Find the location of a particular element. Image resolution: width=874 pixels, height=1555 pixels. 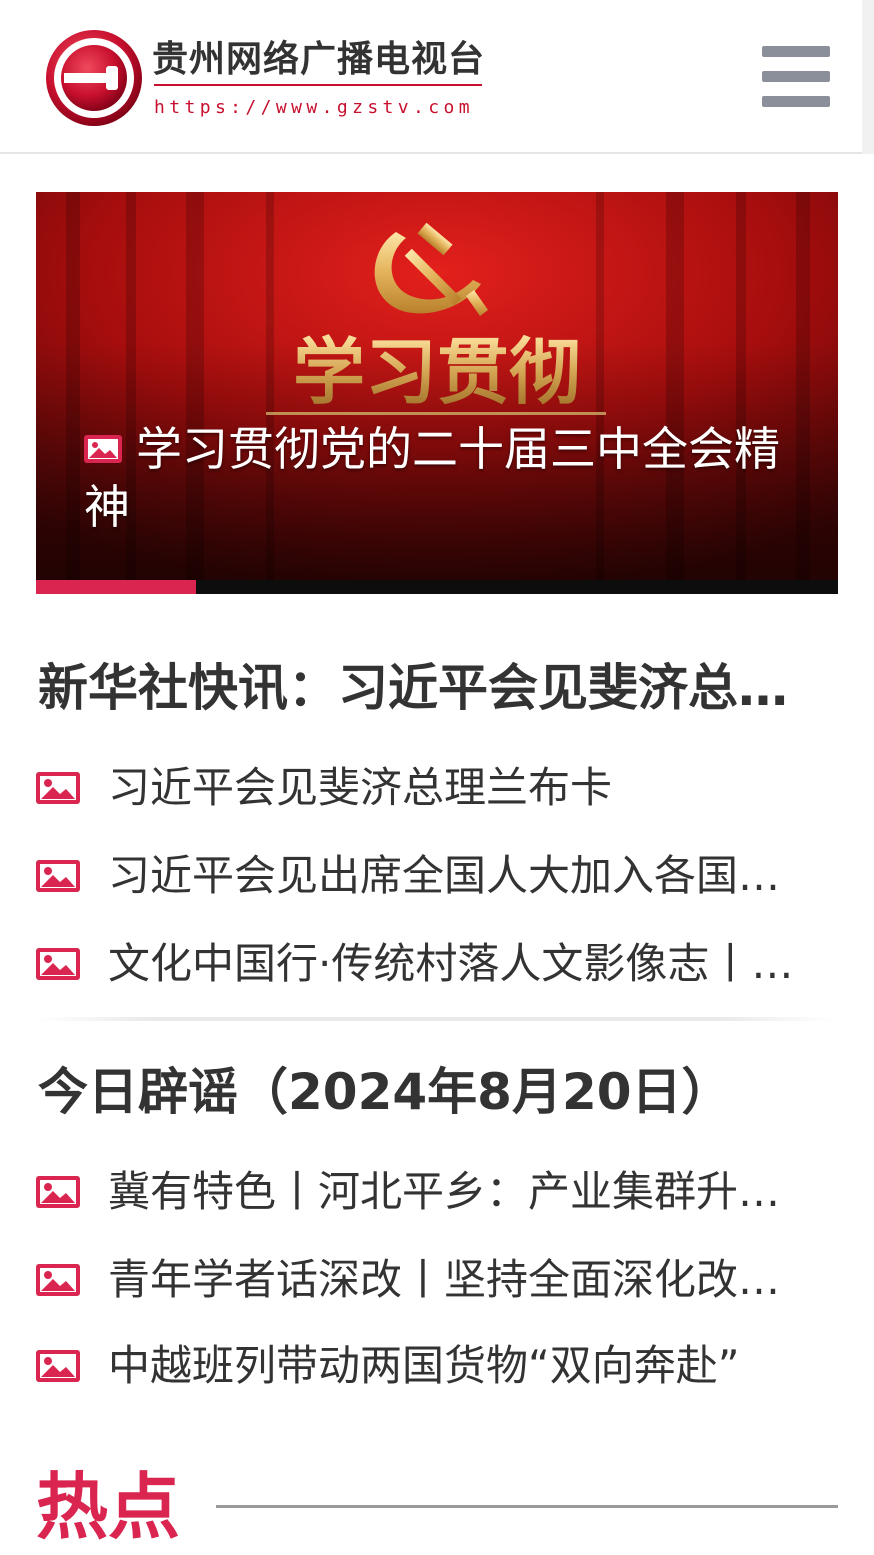

news-item-title: 文化中国行·传统村落人文影像志丨千年古村 is located at coordinates (471, 963).